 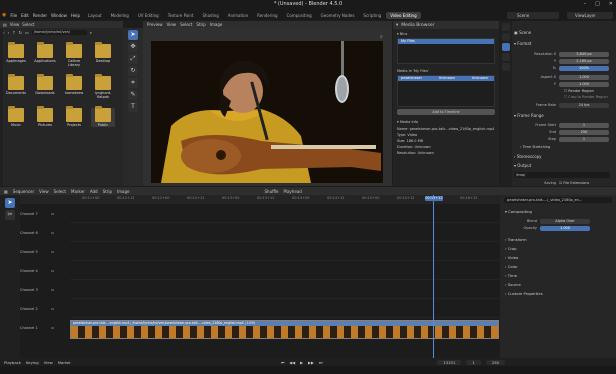 I want to click on media-row: pexelsheser Unknown Unknown, so click(x=446, y=78).